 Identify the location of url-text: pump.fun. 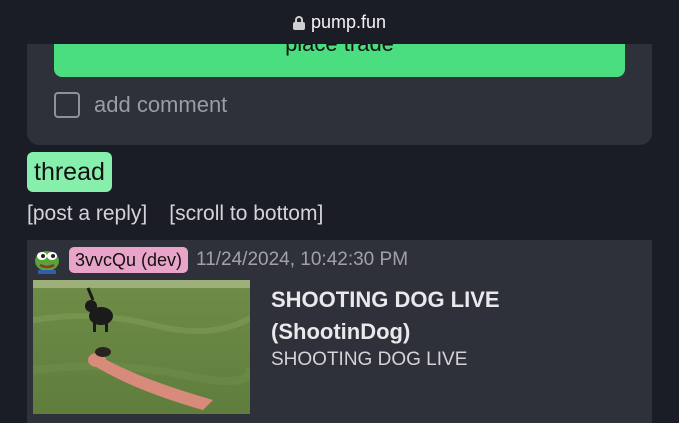
(348, 21).